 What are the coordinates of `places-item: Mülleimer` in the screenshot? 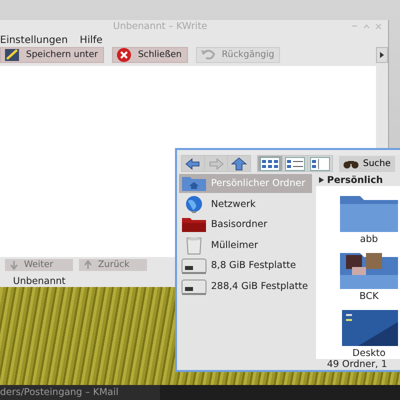 It's located at (245, 245).